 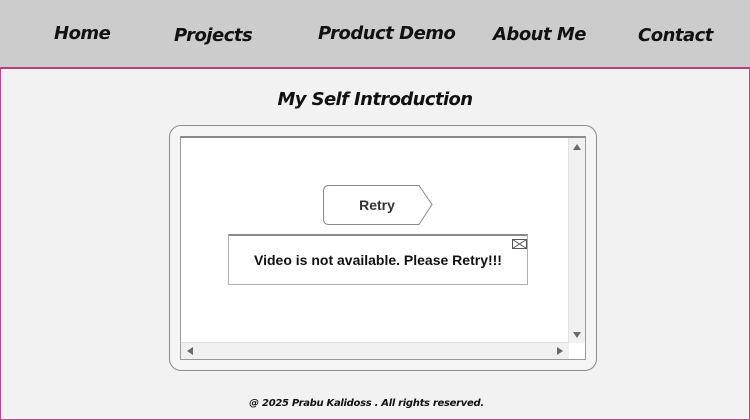 What do you see at coordinates (540, 34) in the screenshot?
I see `nav-about-me: About Me` at bounding box center [540, 34].